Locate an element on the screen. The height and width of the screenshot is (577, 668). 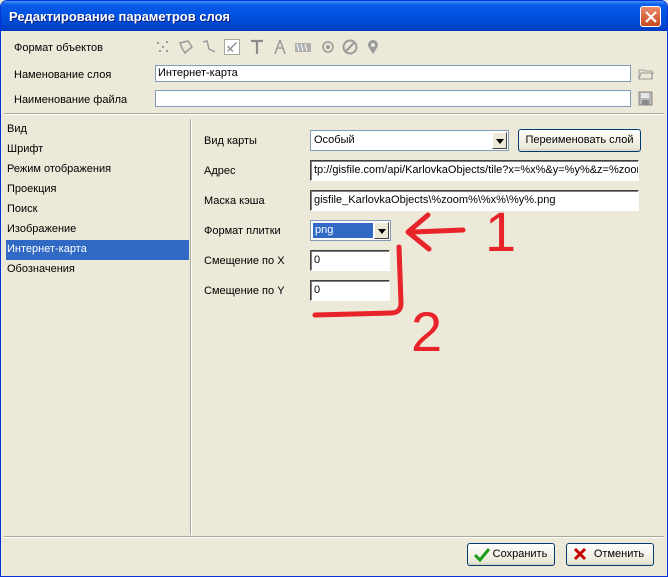
sidebar-item-display-mode: Режим отображения is located at coordinates (97, 170).